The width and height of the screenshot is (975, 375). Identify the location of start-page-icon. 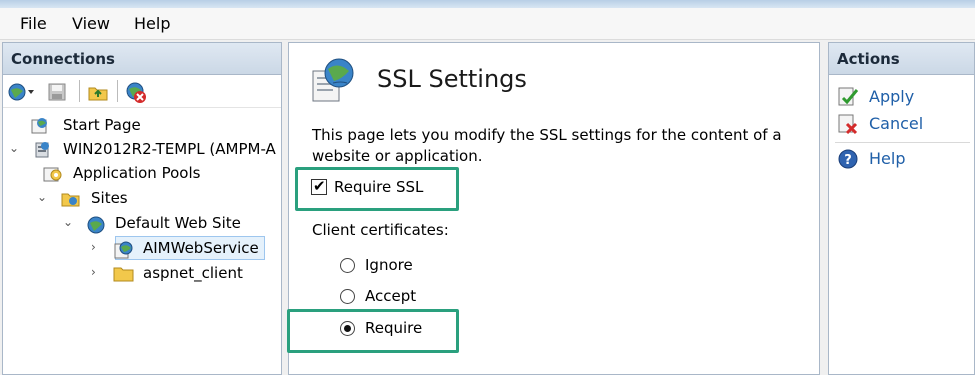
(40, 128).